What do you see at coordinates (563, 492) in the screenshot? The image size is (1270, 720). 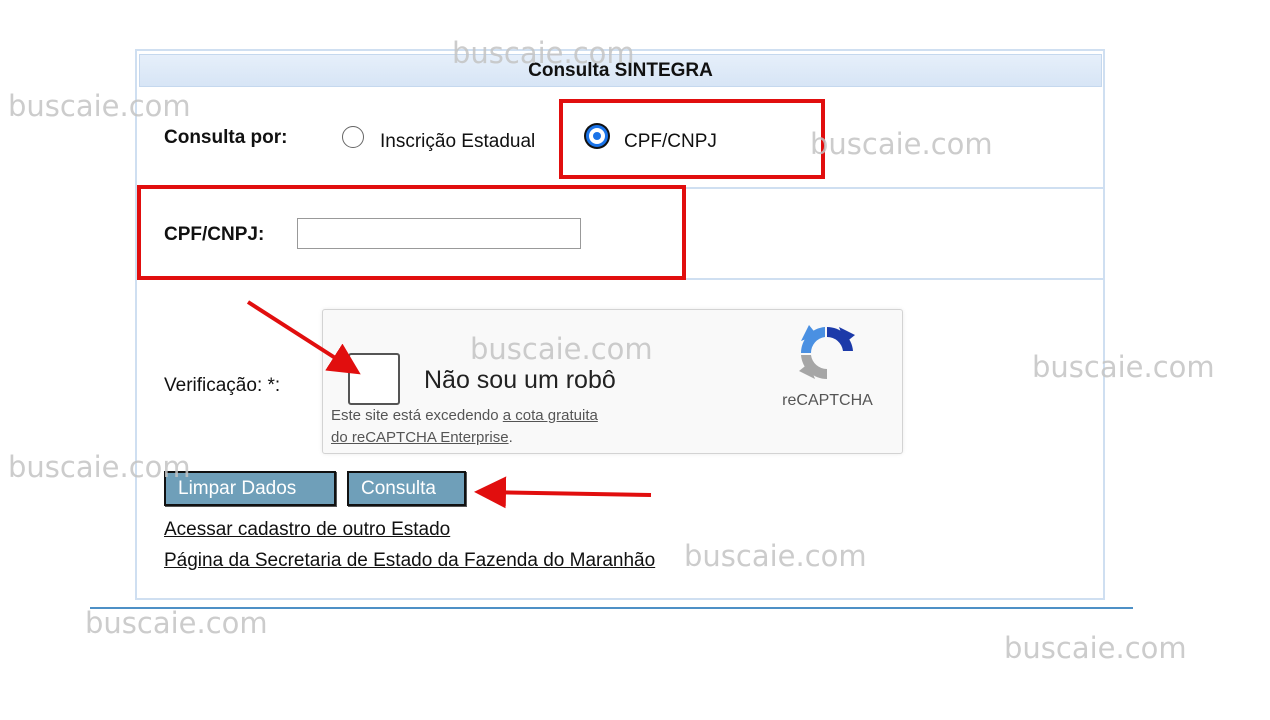 I see `arrow-to-consulta-button` at bounding box center [563, 492].